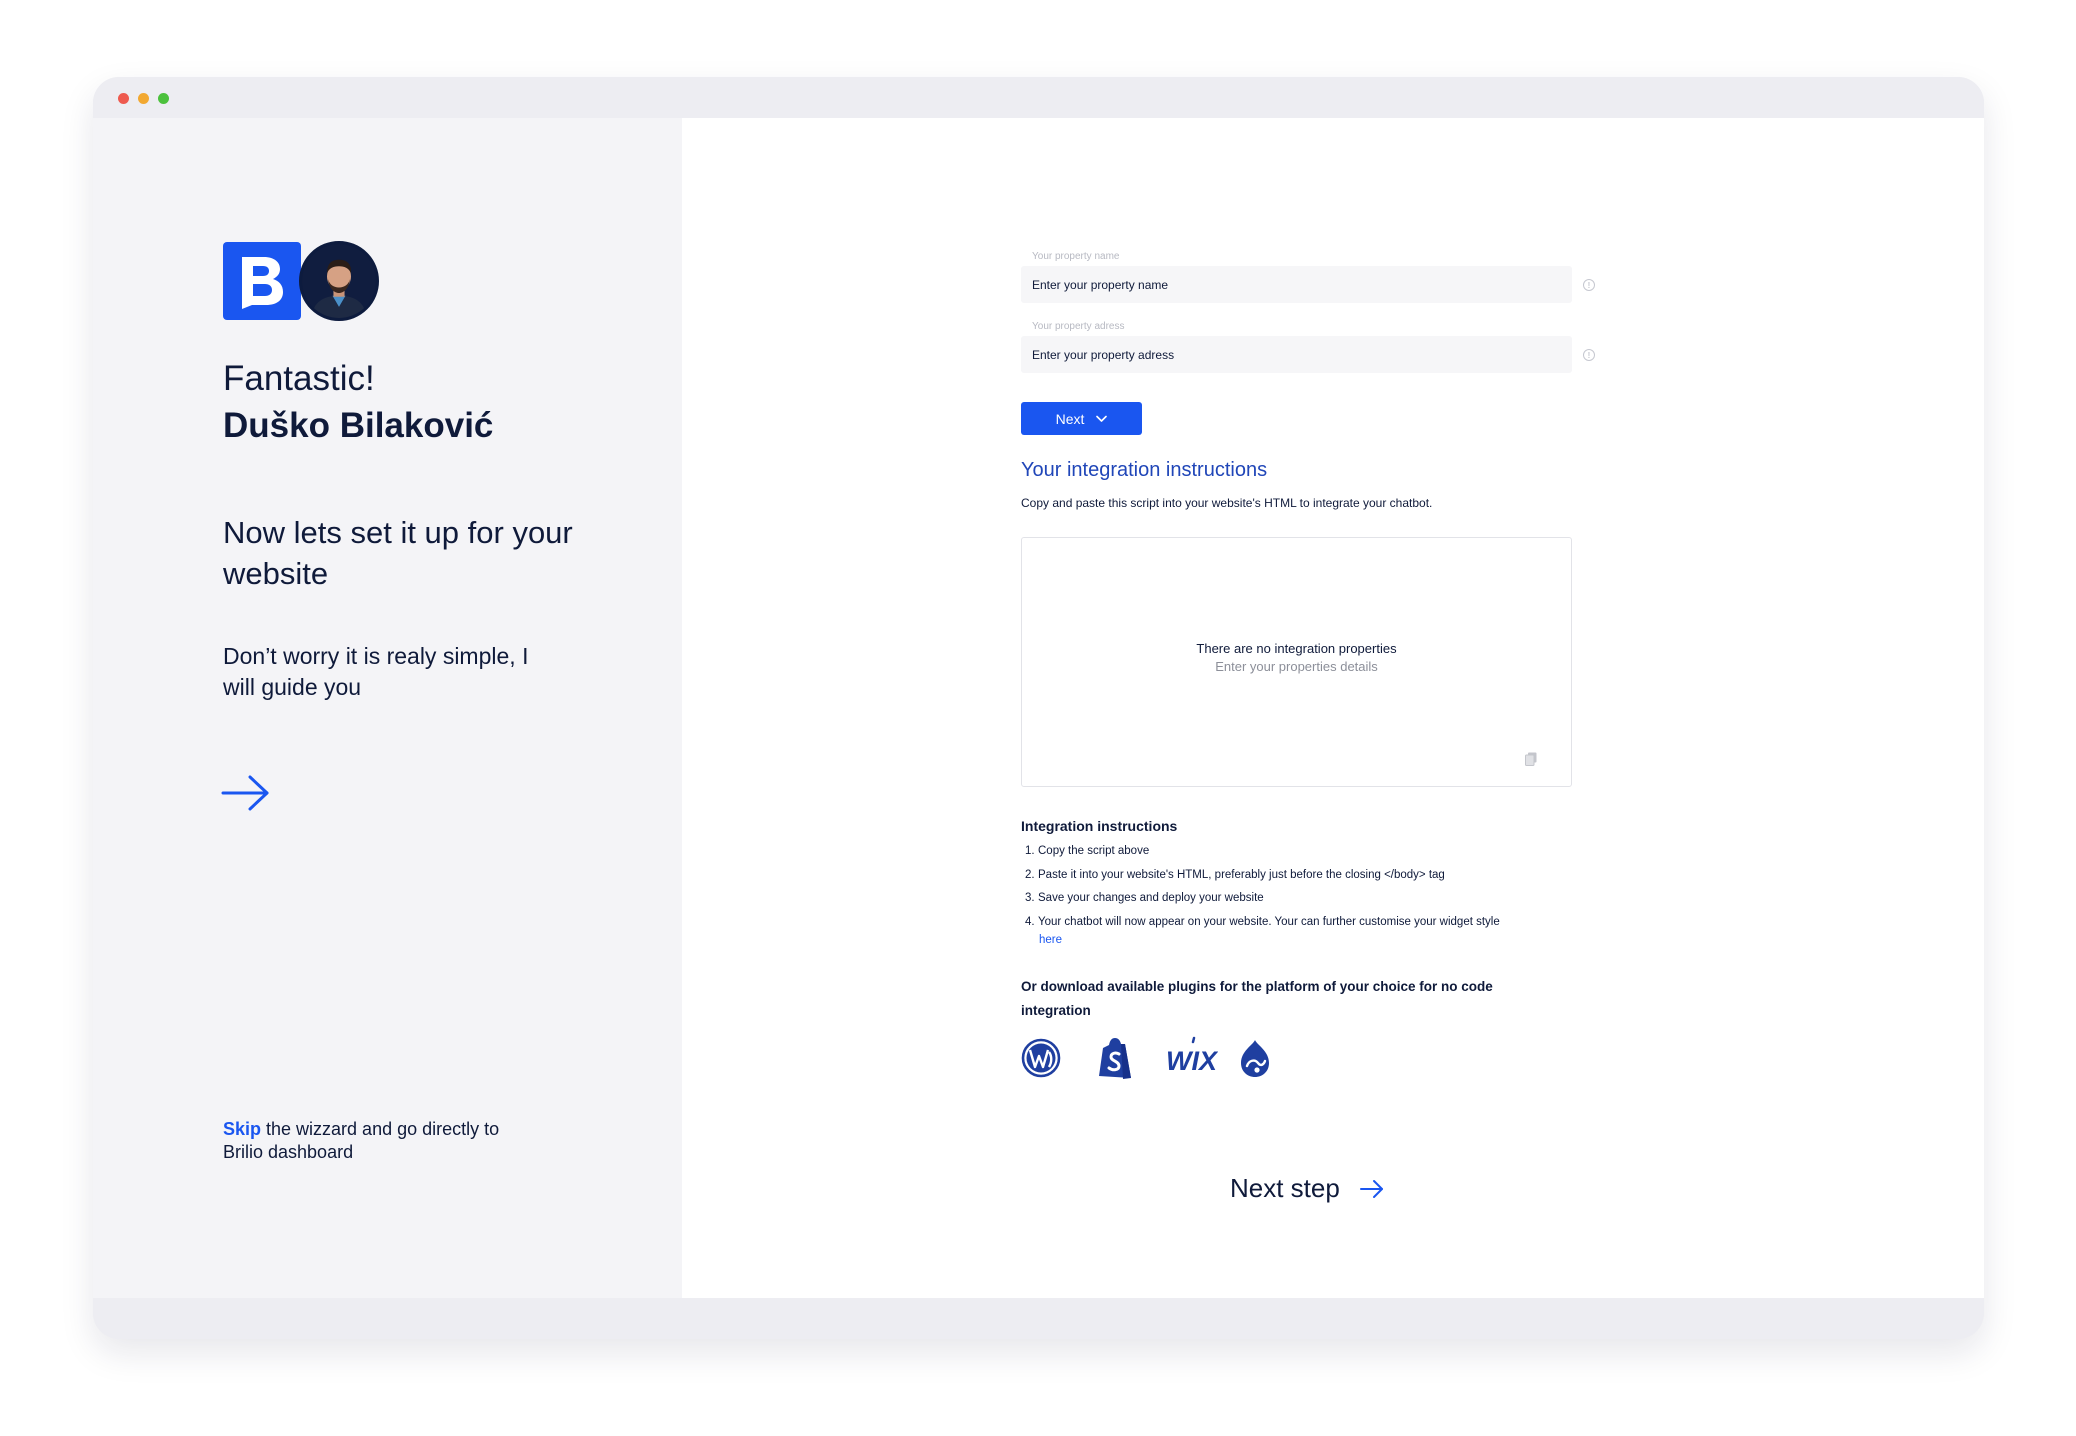  Describe the element at coordinates (1094, 851) in the screenshot. I see `step-text: Copy the script above` at that location.